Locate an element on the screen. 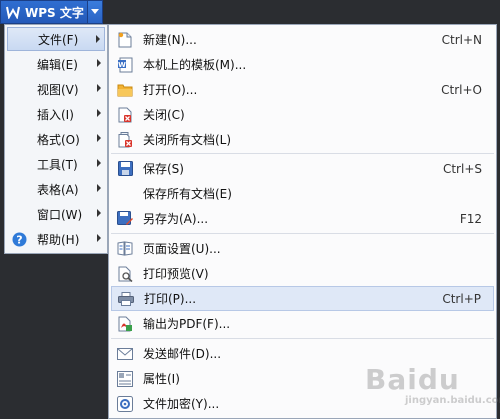 The image size is (500, 419). menu-item-label: 保存(S) is located at coordinates (163, 169).